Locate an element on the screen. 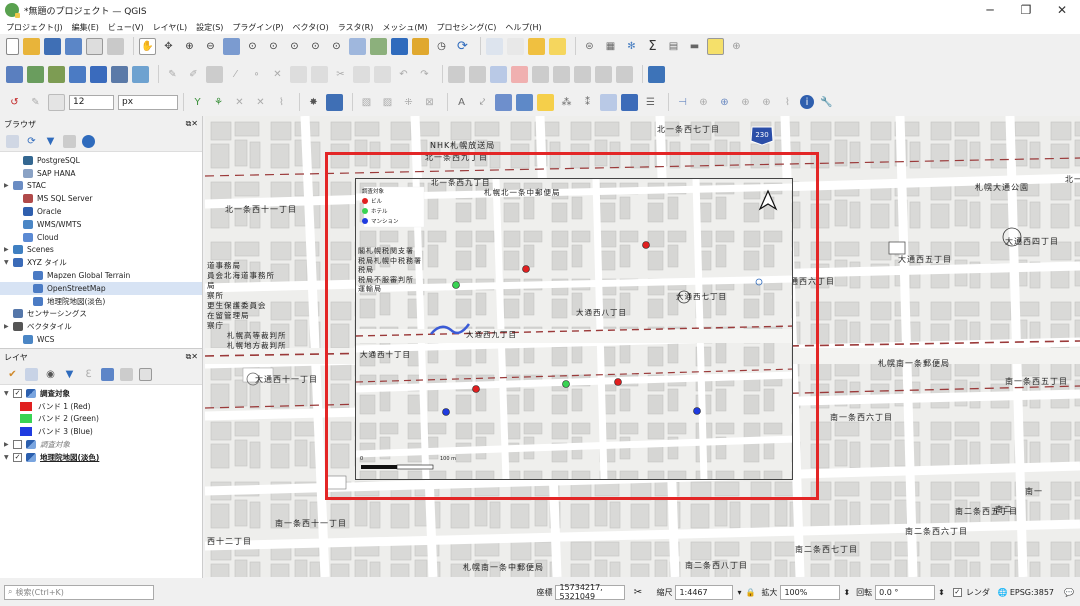 The image size is (1080, 606). refresh-browser-icon: ⟳ is located at coordinates (31, 141).